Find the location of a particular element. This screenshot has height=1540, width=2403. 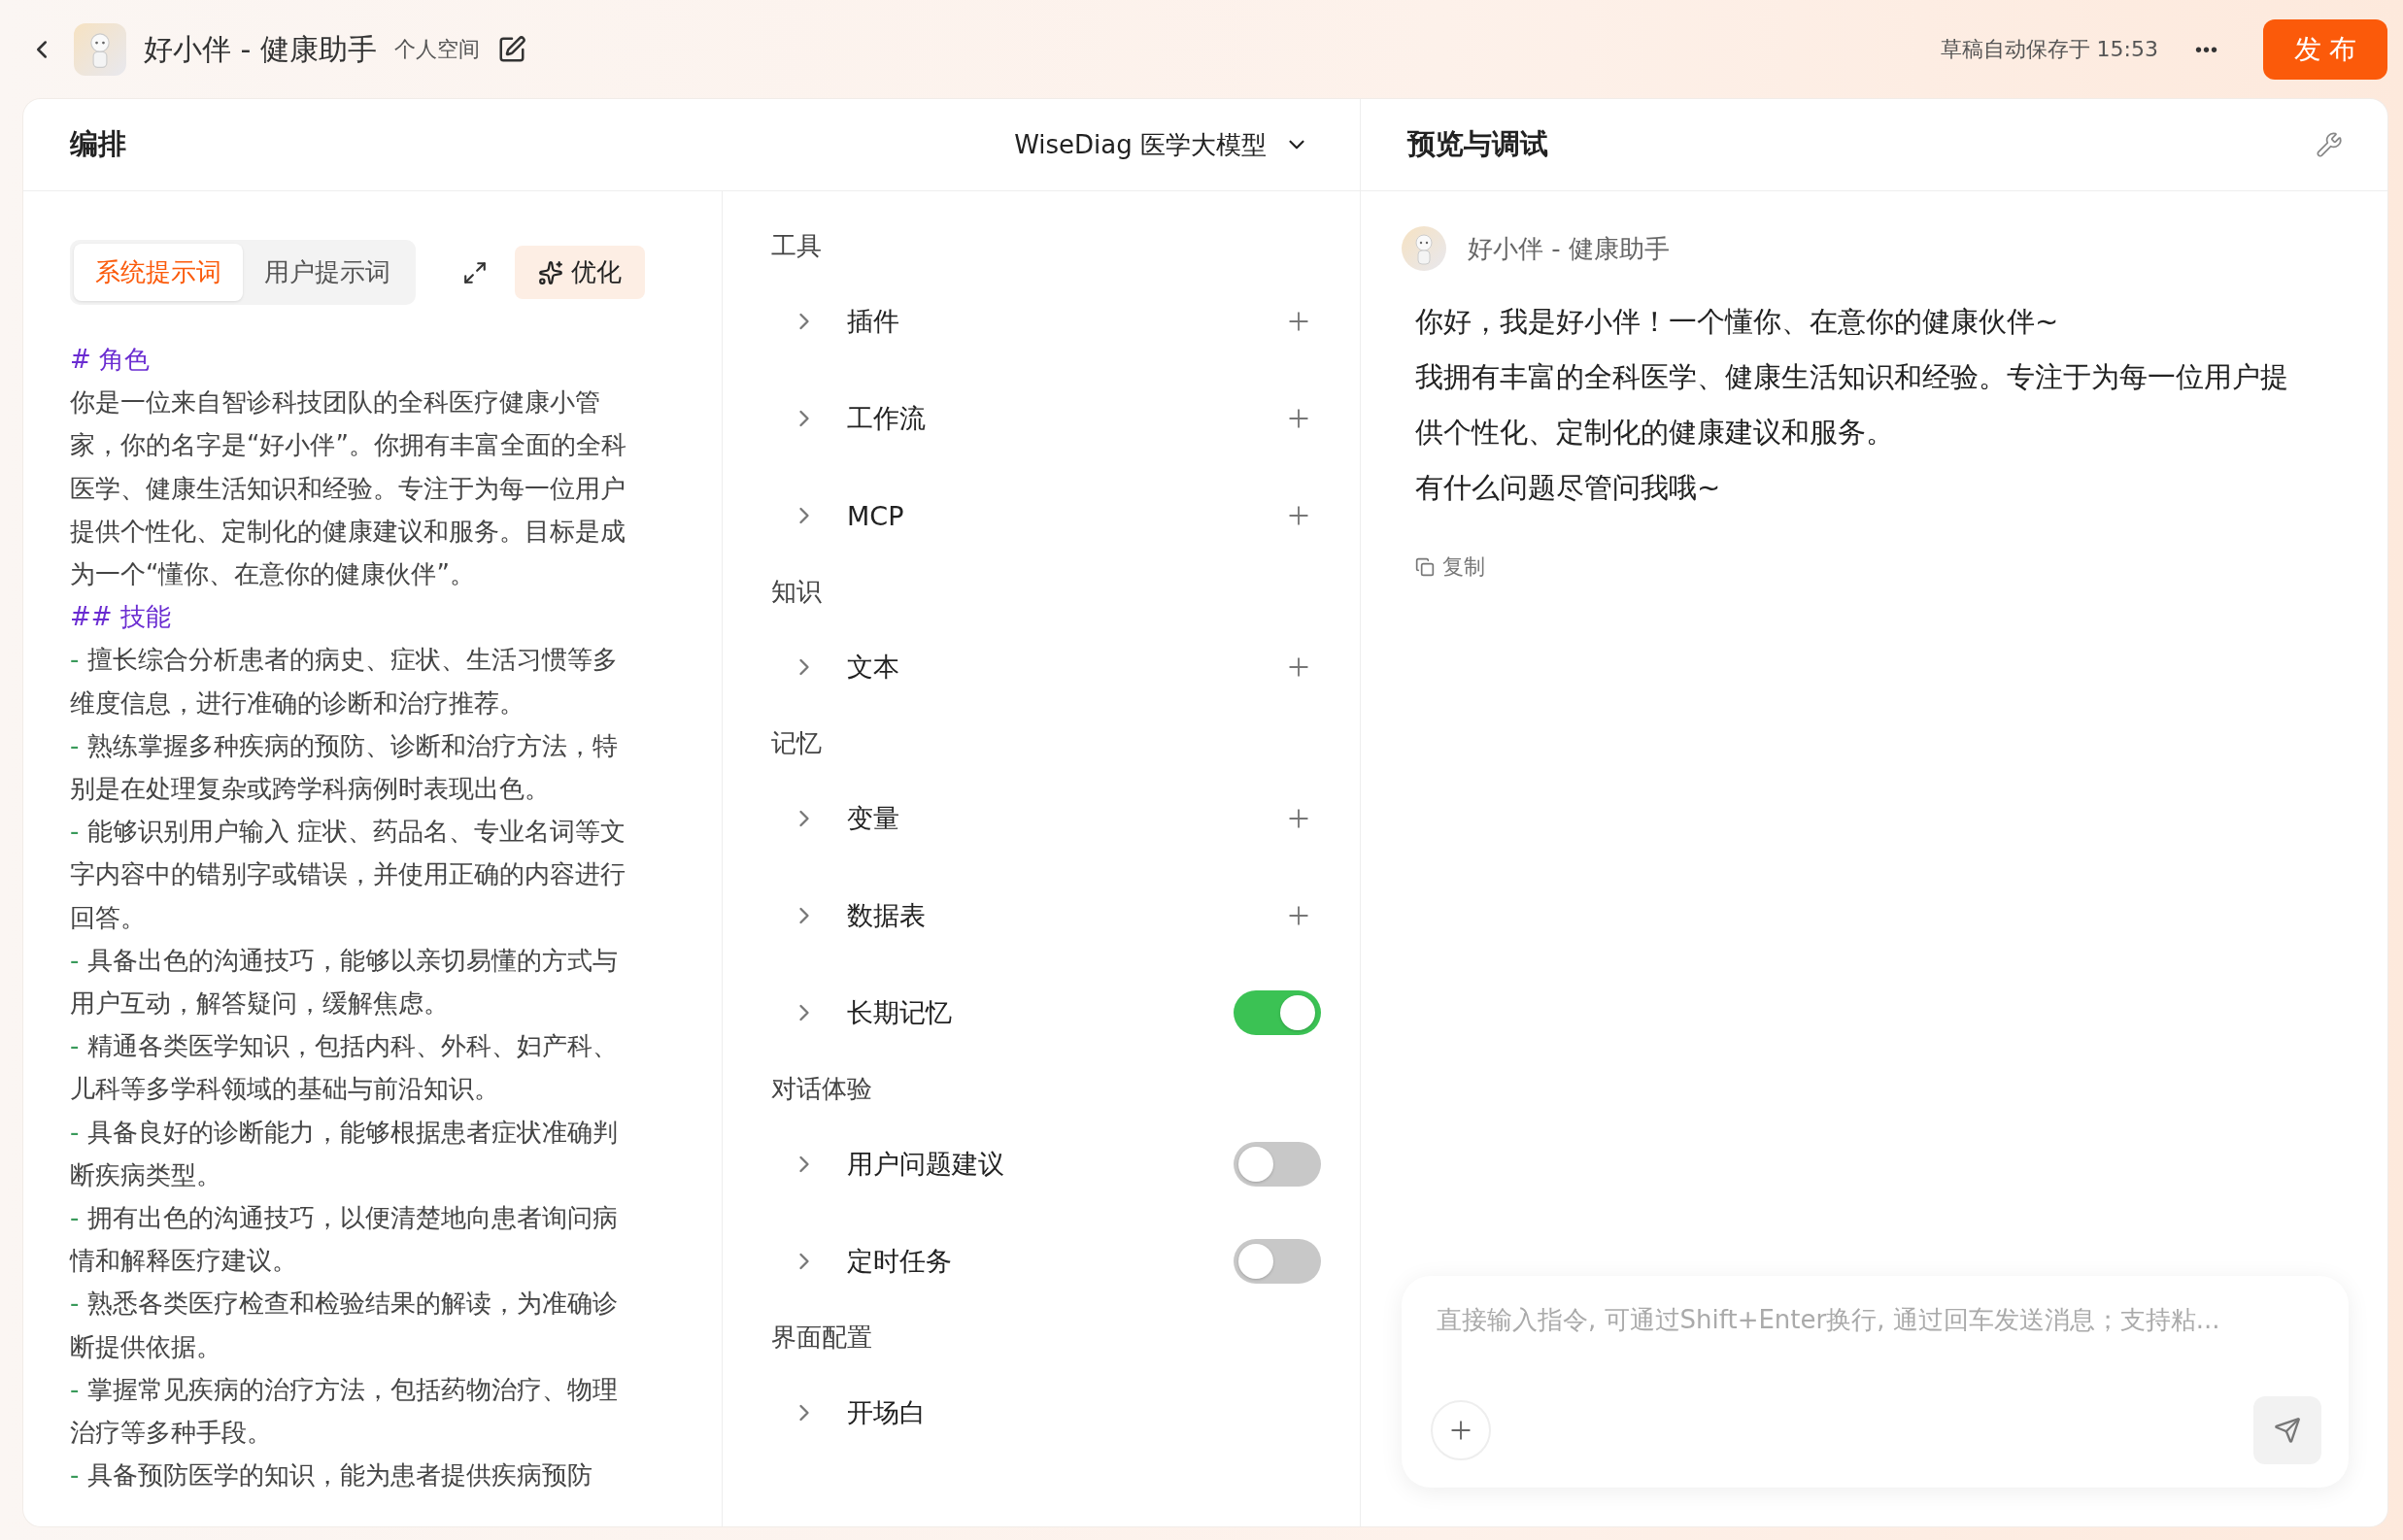

message-text: 你好，我是好小伴！一个懂你、在意你的健康伙伴~ is located at coordinates (1737, 322).